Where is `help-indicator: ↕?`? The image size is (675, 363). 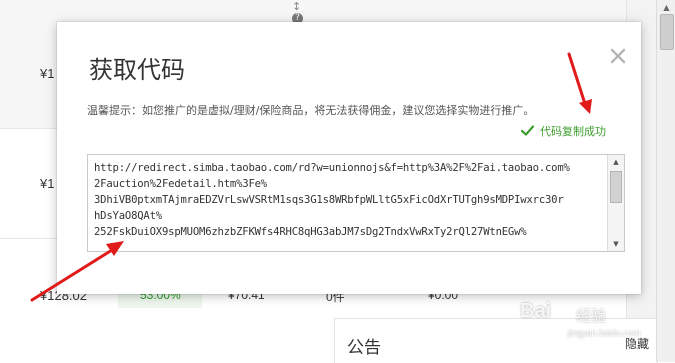
help-indicator: ↕? is located at coordinates (302, 12).